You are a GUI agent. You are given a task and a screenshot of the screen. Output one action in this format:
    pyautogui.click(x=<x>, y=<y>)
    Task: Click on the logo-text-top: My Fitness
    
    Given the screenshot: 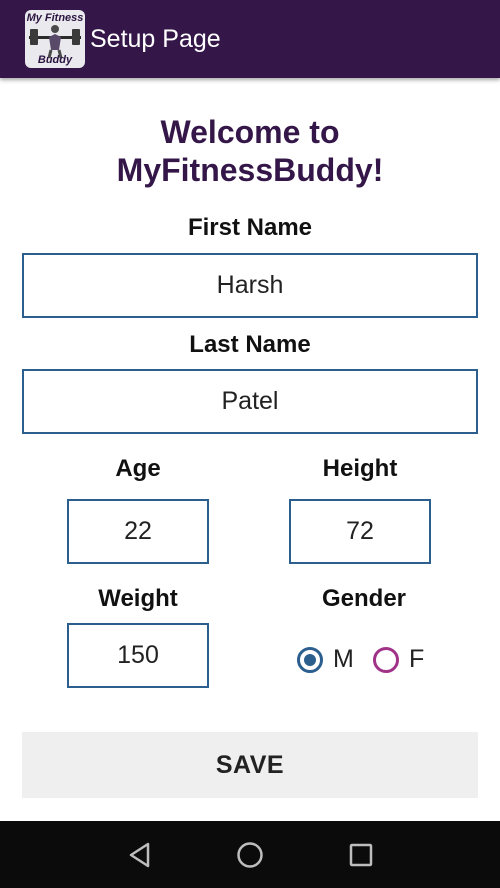 What is the action you would take?
    pyautogui.click(x=55, y=18)
    